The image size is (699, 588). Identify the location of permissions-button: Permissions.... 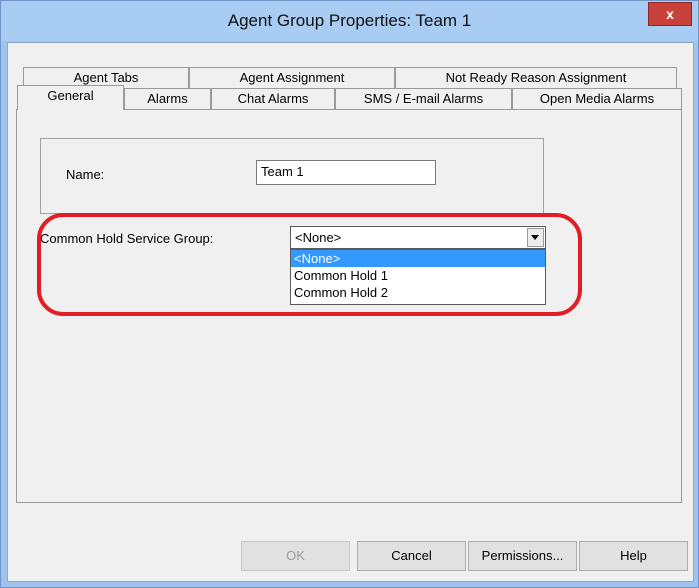
(522, 556).